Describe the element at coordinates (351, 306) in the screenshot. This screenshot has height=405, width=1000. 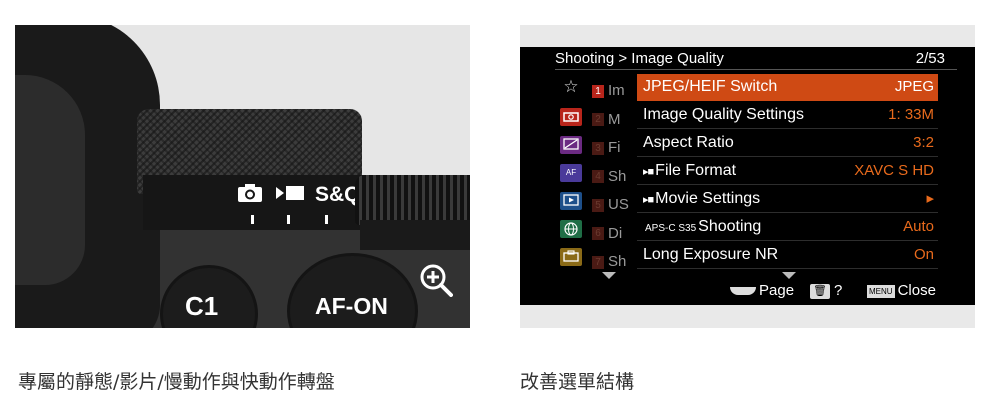
I see `af-on-button-label: AF-ON` at that location.